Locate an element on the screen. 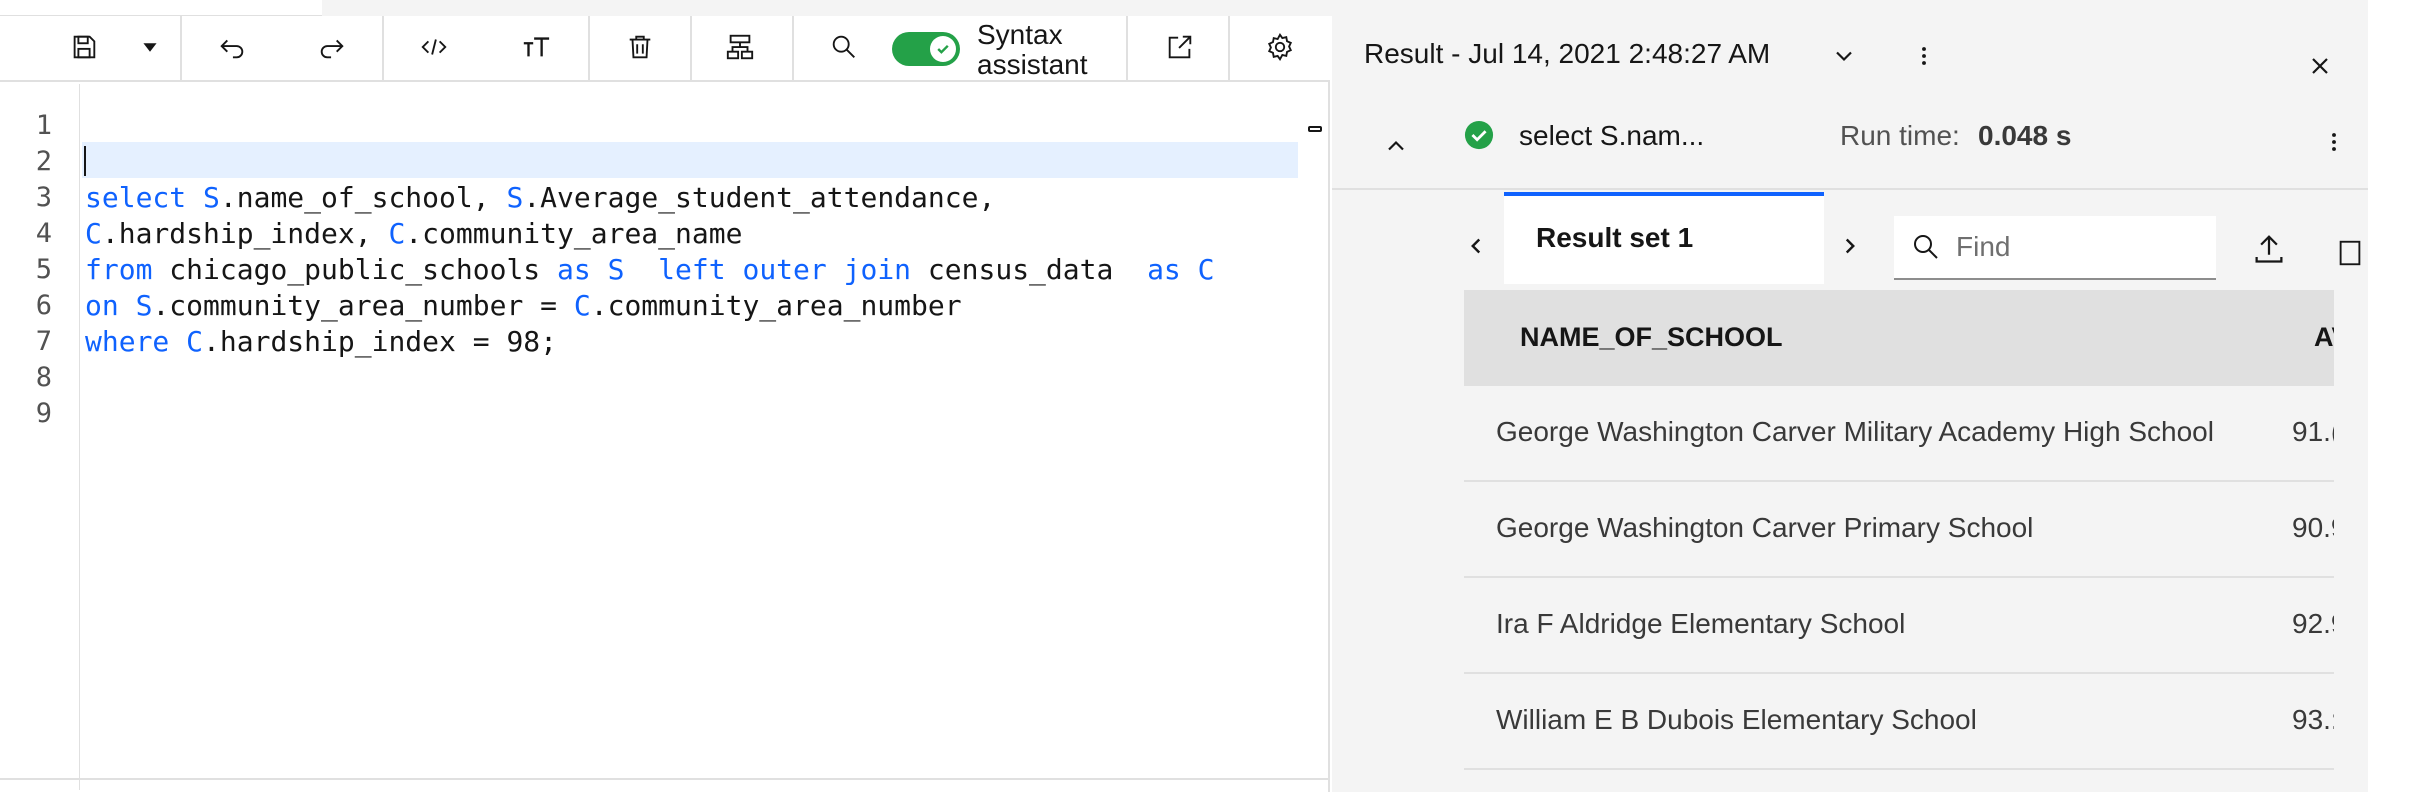  results-header: Result - Jul 14, 2021 2:48:27 AM is located at coordinates (1850, 56).